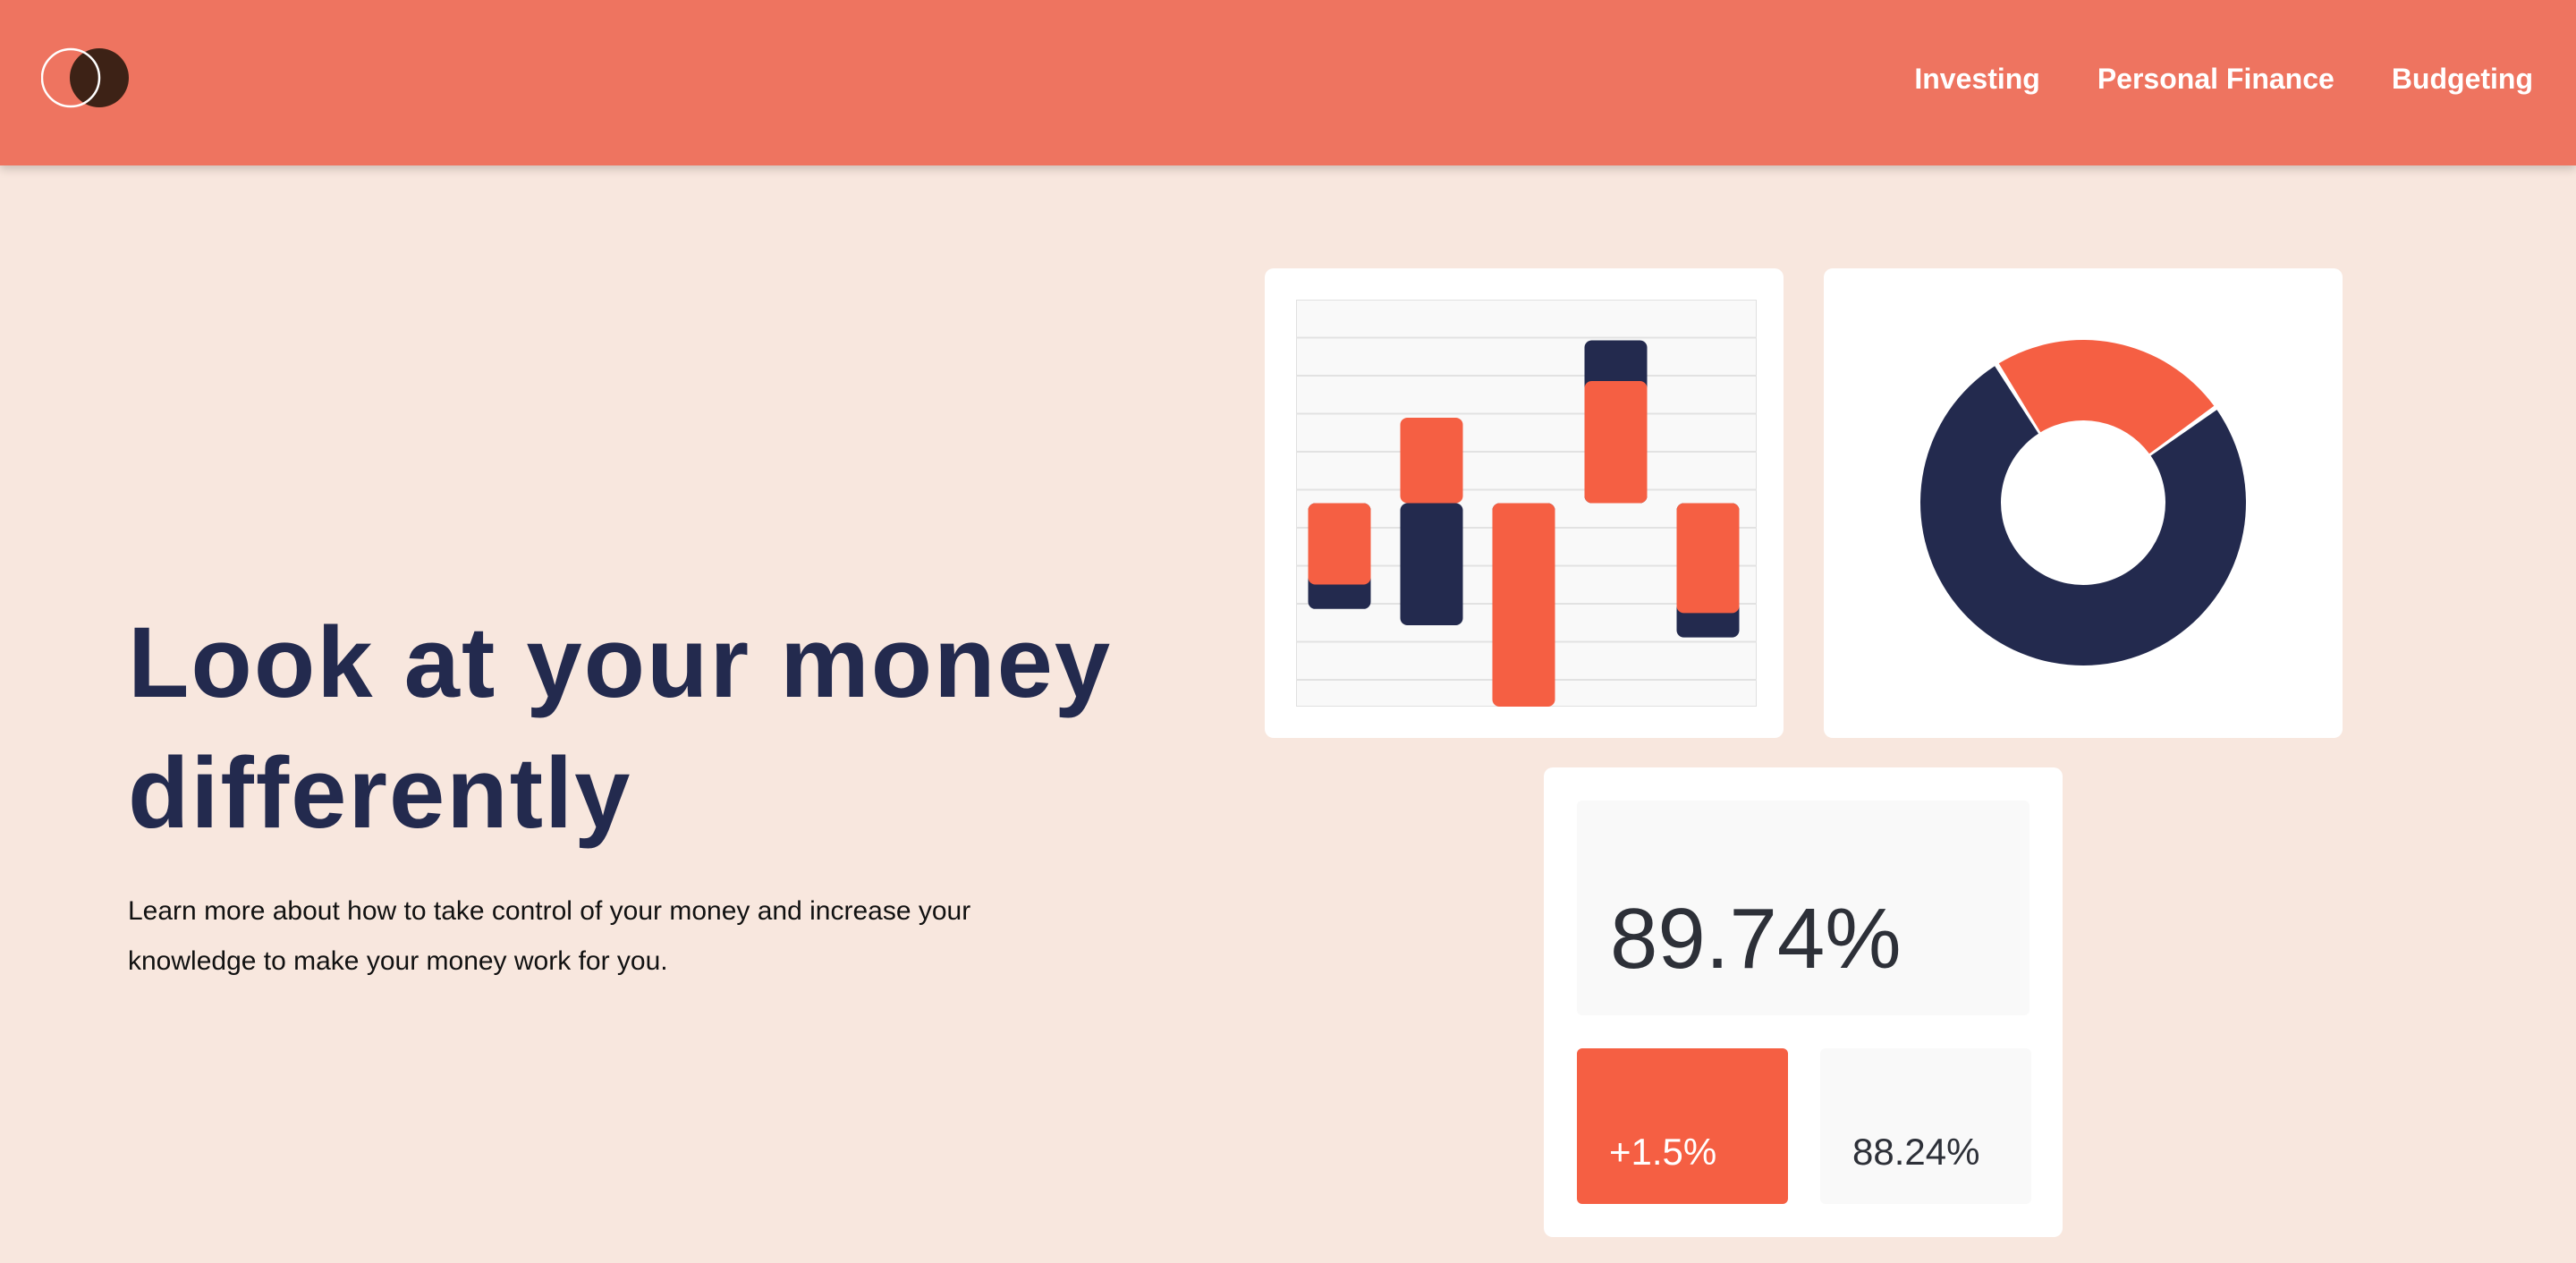 The width and height of the screenshot is (2576, 1263). I want to click on bar-chart, so click(1526, 504).